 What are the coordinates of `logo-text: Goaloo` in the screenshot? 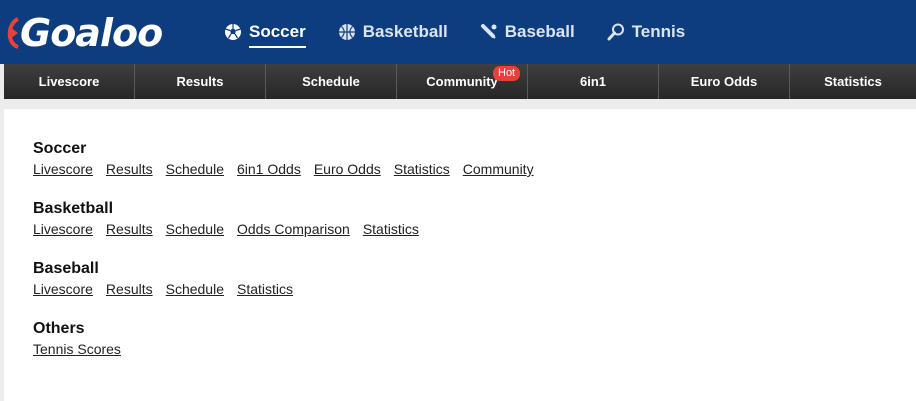 It's located at (91, 33).